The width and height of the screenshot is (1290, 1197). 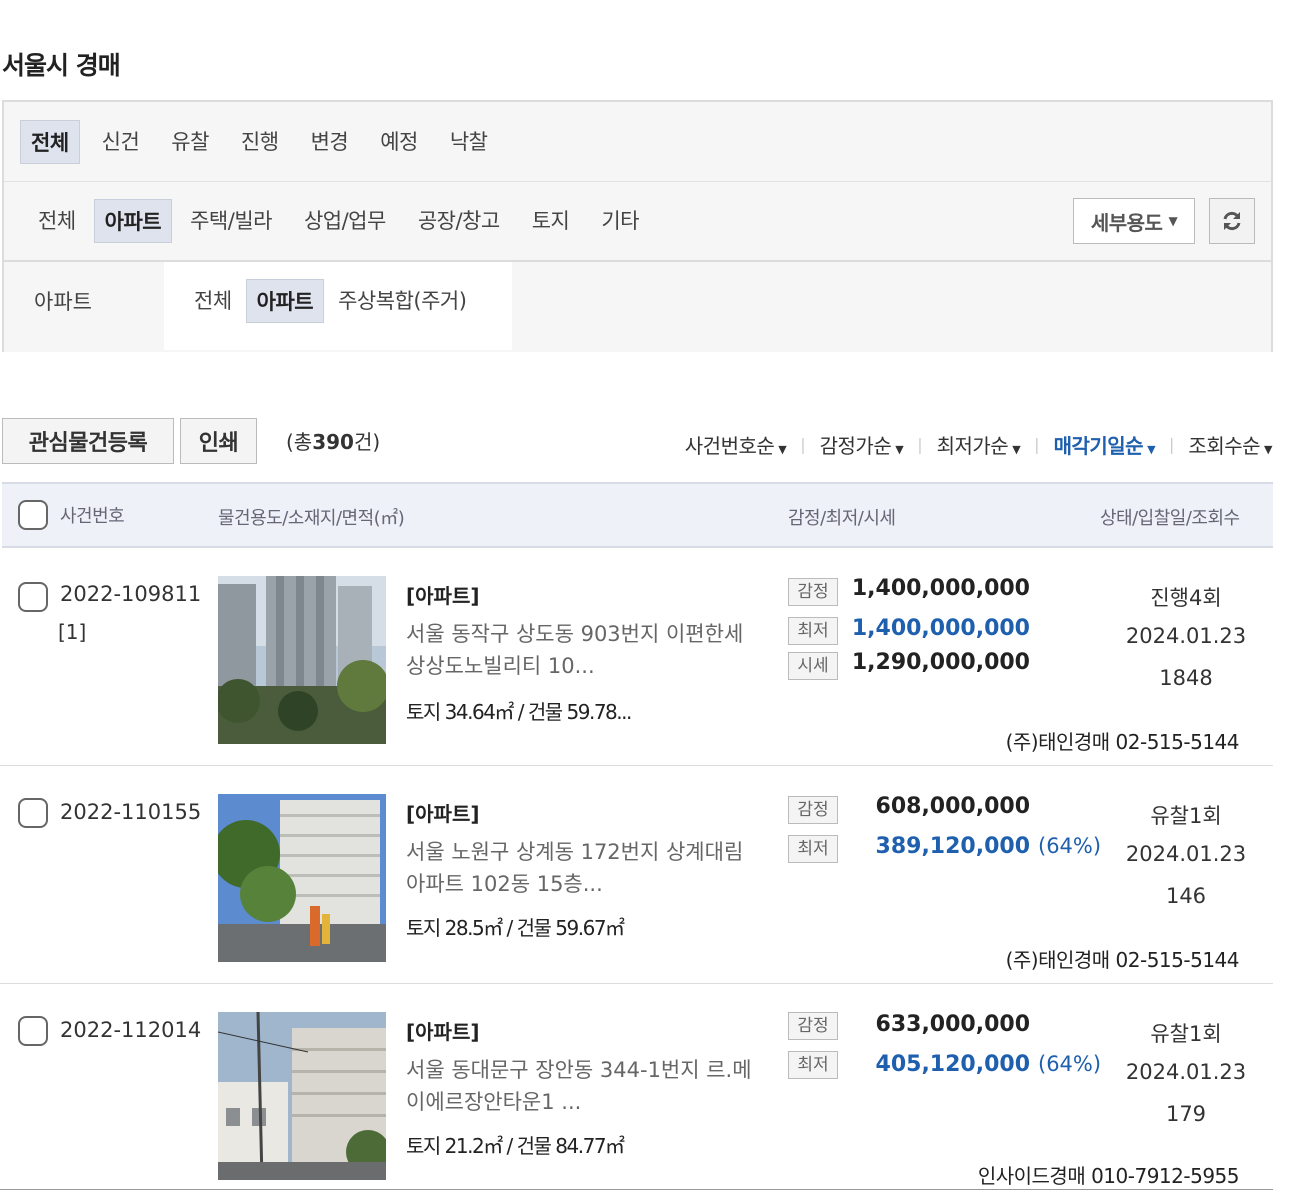 I want to click on property-area: 토지 21.2㎡ / 건물 84.77㎡, so click(x=515, y=1146).